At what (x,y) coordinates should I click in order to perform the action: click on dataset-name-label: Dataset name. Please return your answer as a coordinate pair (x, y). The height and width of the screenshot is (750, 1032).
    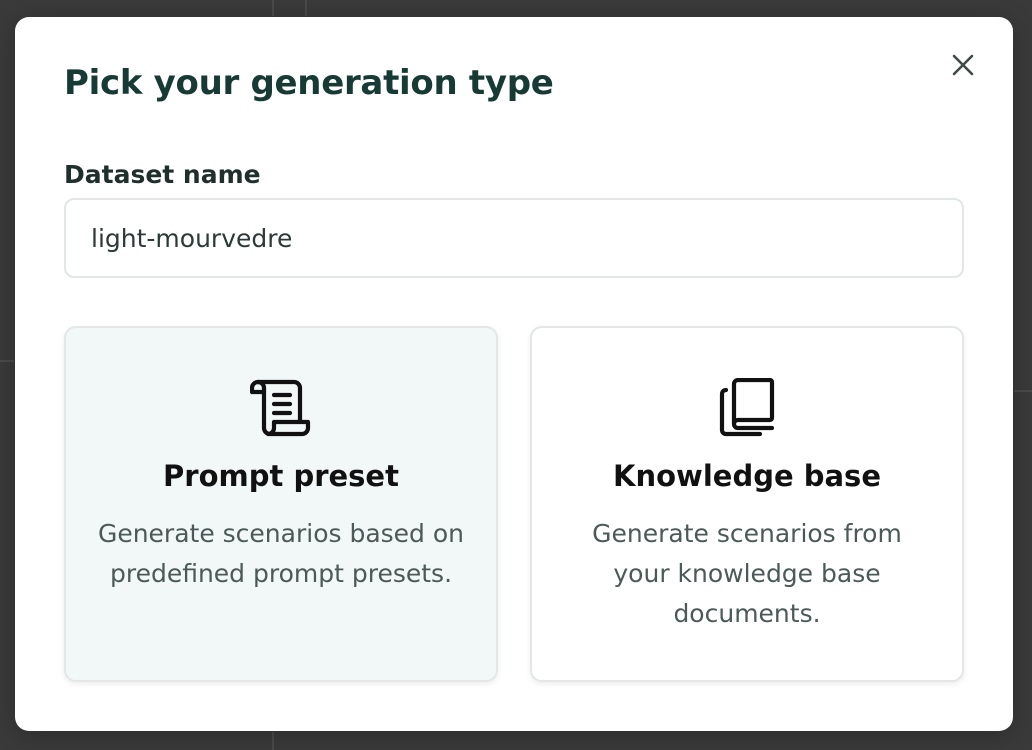
    Looking at the image, I should click on (162, 174).